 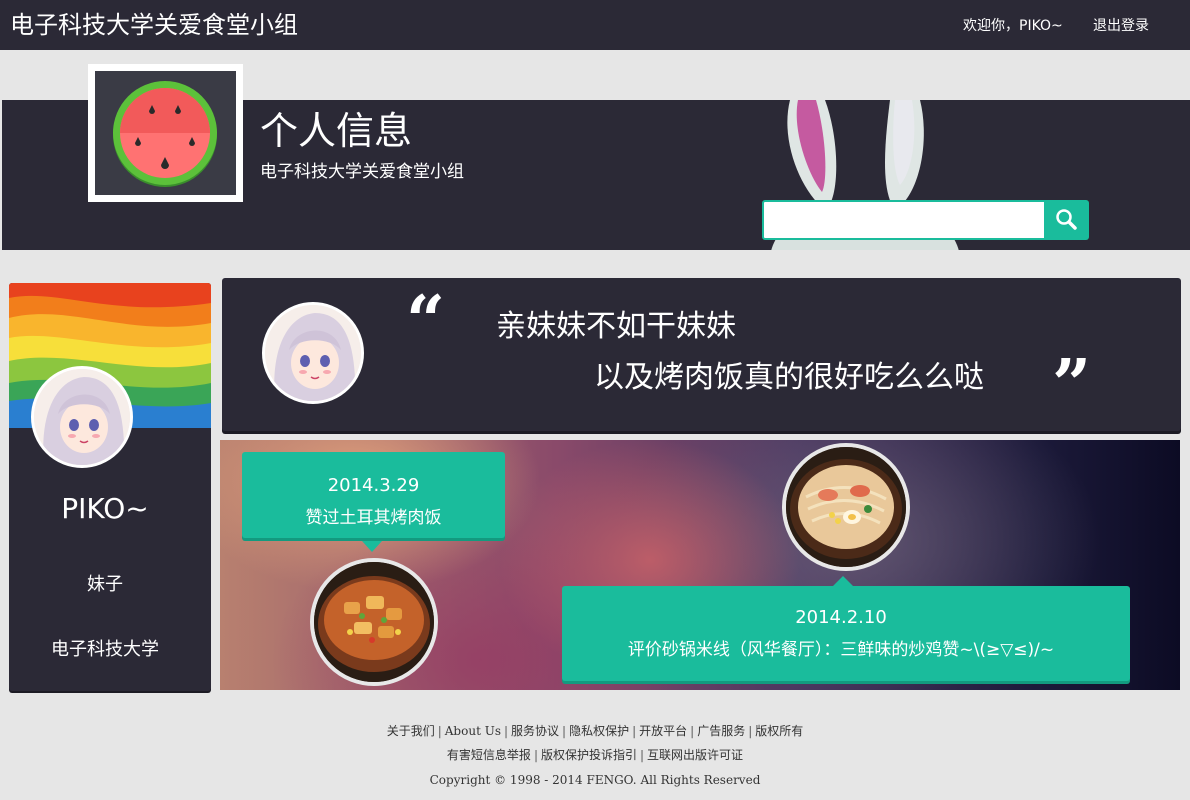 I want to click on search-icon, so click(x=1066, y=219).